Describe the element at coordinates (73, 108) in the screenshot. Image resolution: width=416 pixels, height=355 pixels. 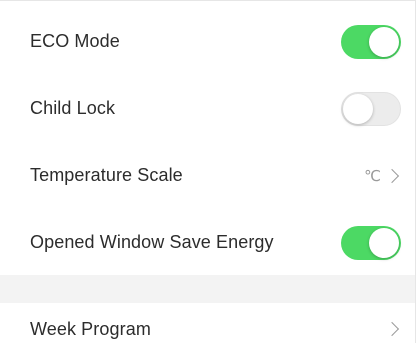
I see `child-lock-label: Child Lock` at that location.